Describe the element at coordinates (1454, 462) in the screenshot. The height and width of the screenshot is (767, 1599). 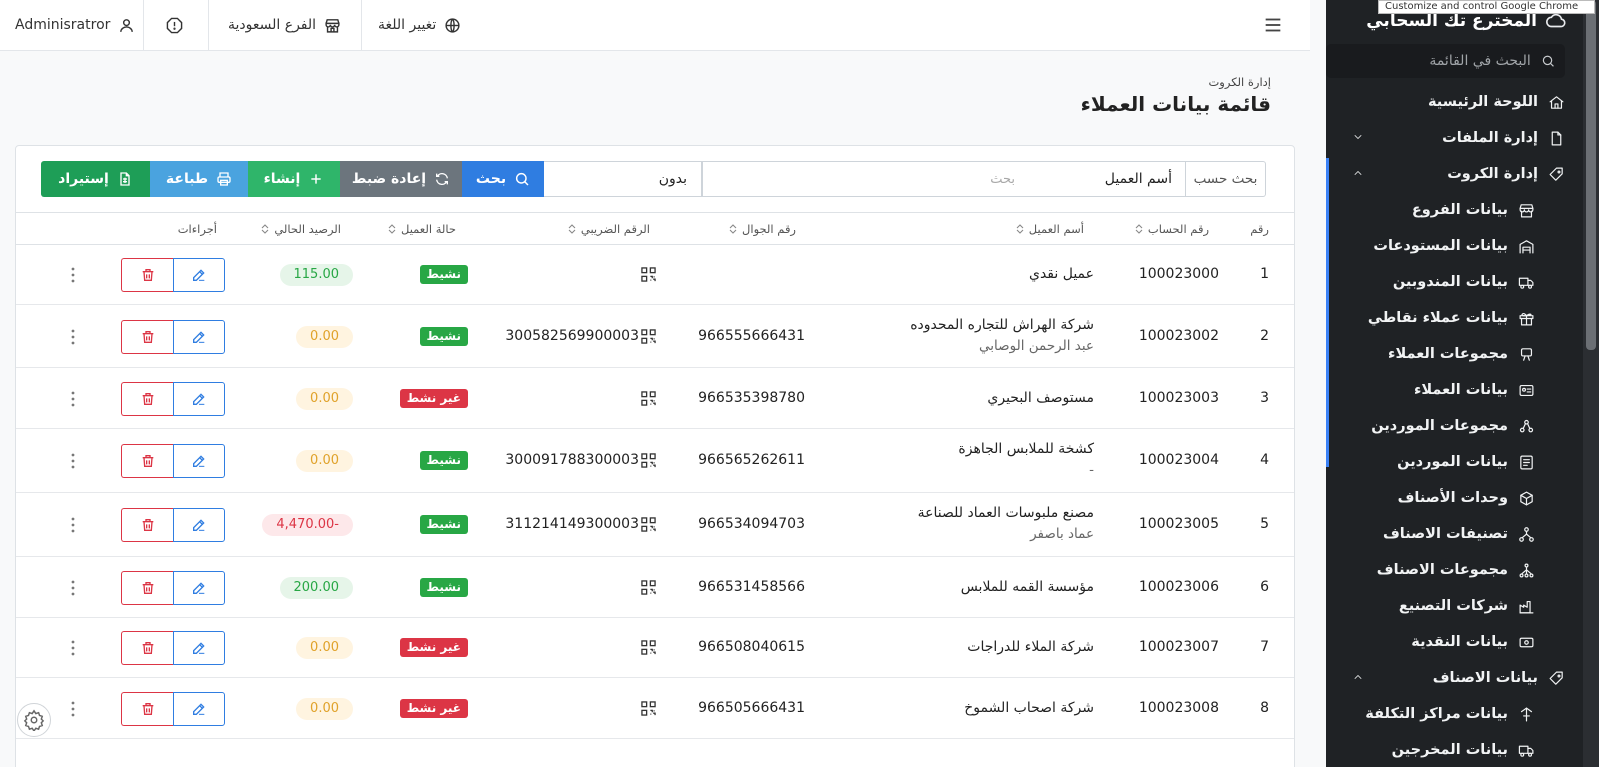
I see `sidebar-item: بيانات الموردين` at that location.